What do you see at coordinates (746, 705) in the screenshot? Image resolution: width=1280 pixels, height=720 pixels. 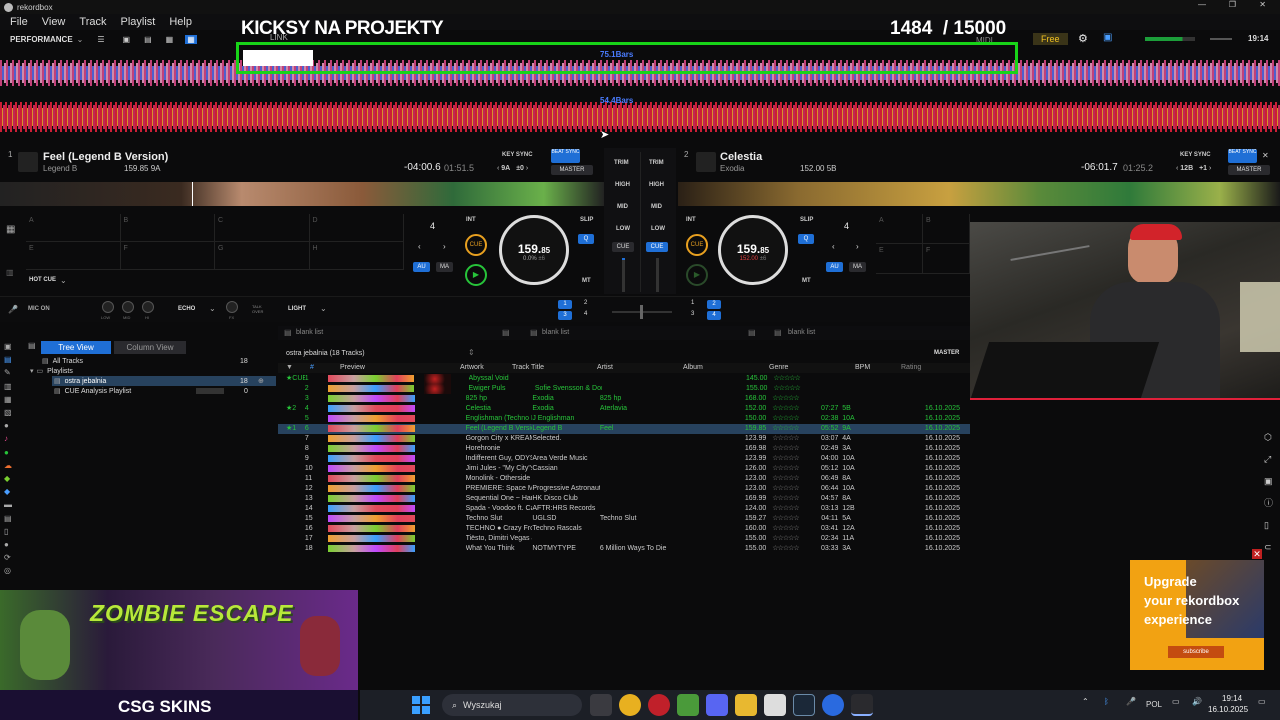 I see `file-explorer-icon` at bounding box center [746, 705].